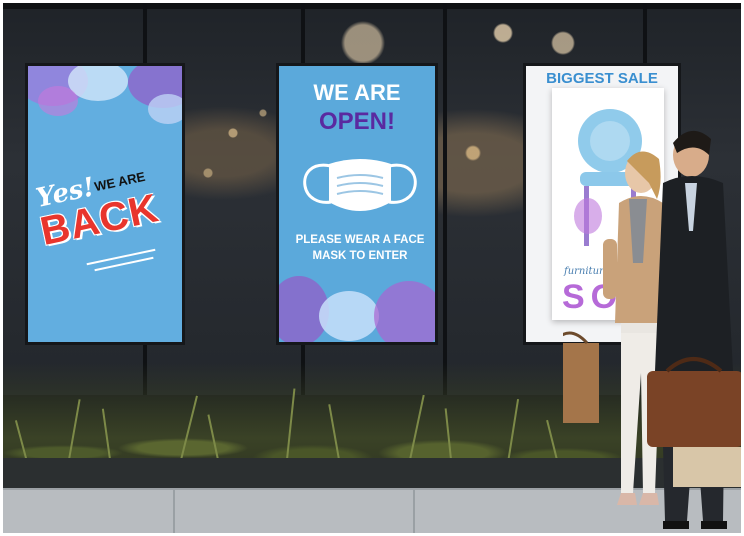 This screenshot has height=536, width=744. I want to click on window-frame, so click(372, 6).